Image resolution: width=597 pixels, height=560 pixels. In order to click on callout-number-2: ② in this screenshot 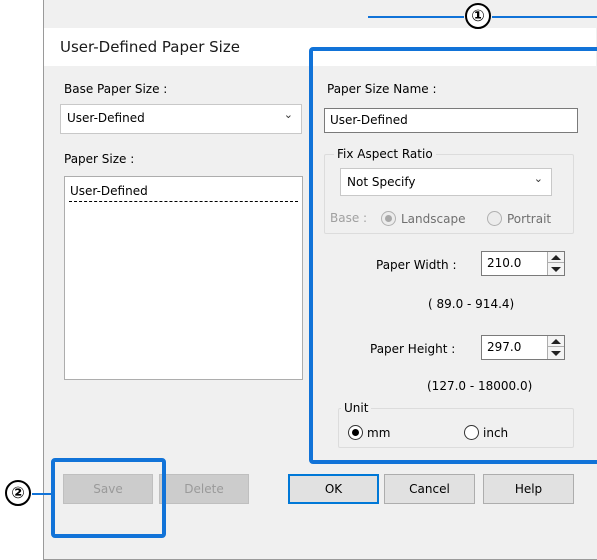, I will do `click(18, 493)`.